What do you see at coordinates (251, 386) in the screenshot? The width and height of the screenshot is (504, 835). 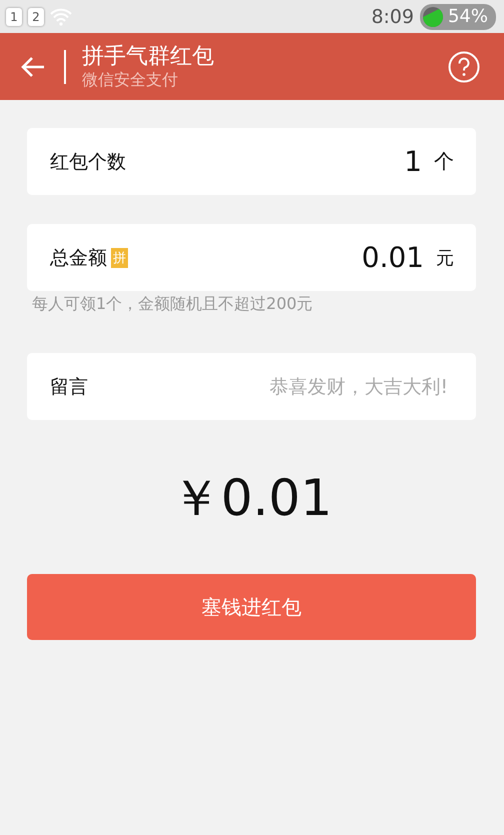 I see `message-field: 留言 恭喜发财，大吉大利!` at bounding box center [251, 386].